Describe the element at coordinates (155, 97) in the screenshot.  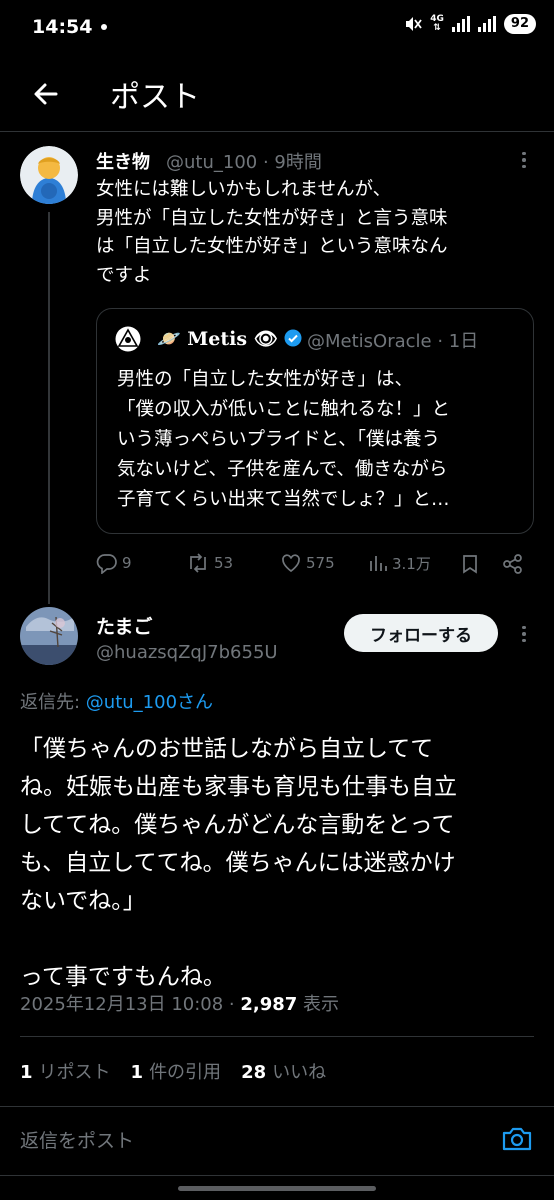
I see `page-title: ポスト` at that location.